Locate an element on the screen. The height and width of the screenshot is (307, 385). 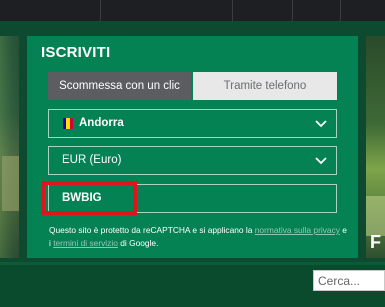
terms-of-service-link: termini di servizio is located at coordinates (85, 243).